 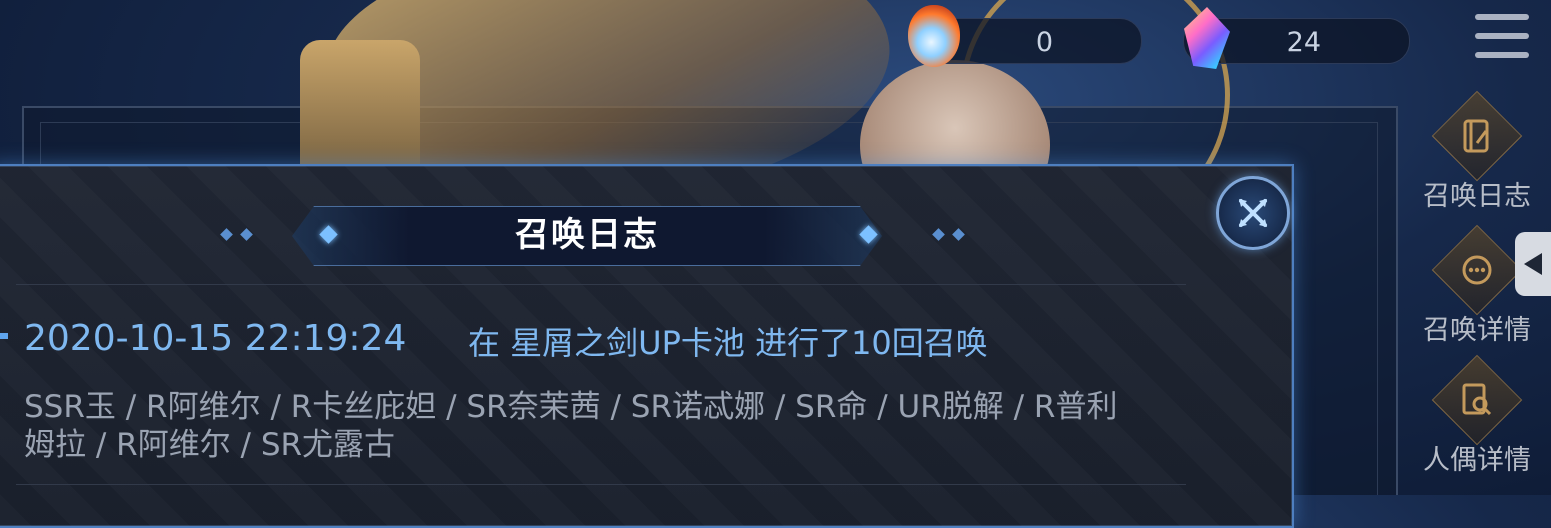 What do you see at coordinates (728, 343) in the screenshot?
I see `log-entry-description: 在 星屑之剑UP卡池 进行了10回召唤` at bounding box center [728, 343].